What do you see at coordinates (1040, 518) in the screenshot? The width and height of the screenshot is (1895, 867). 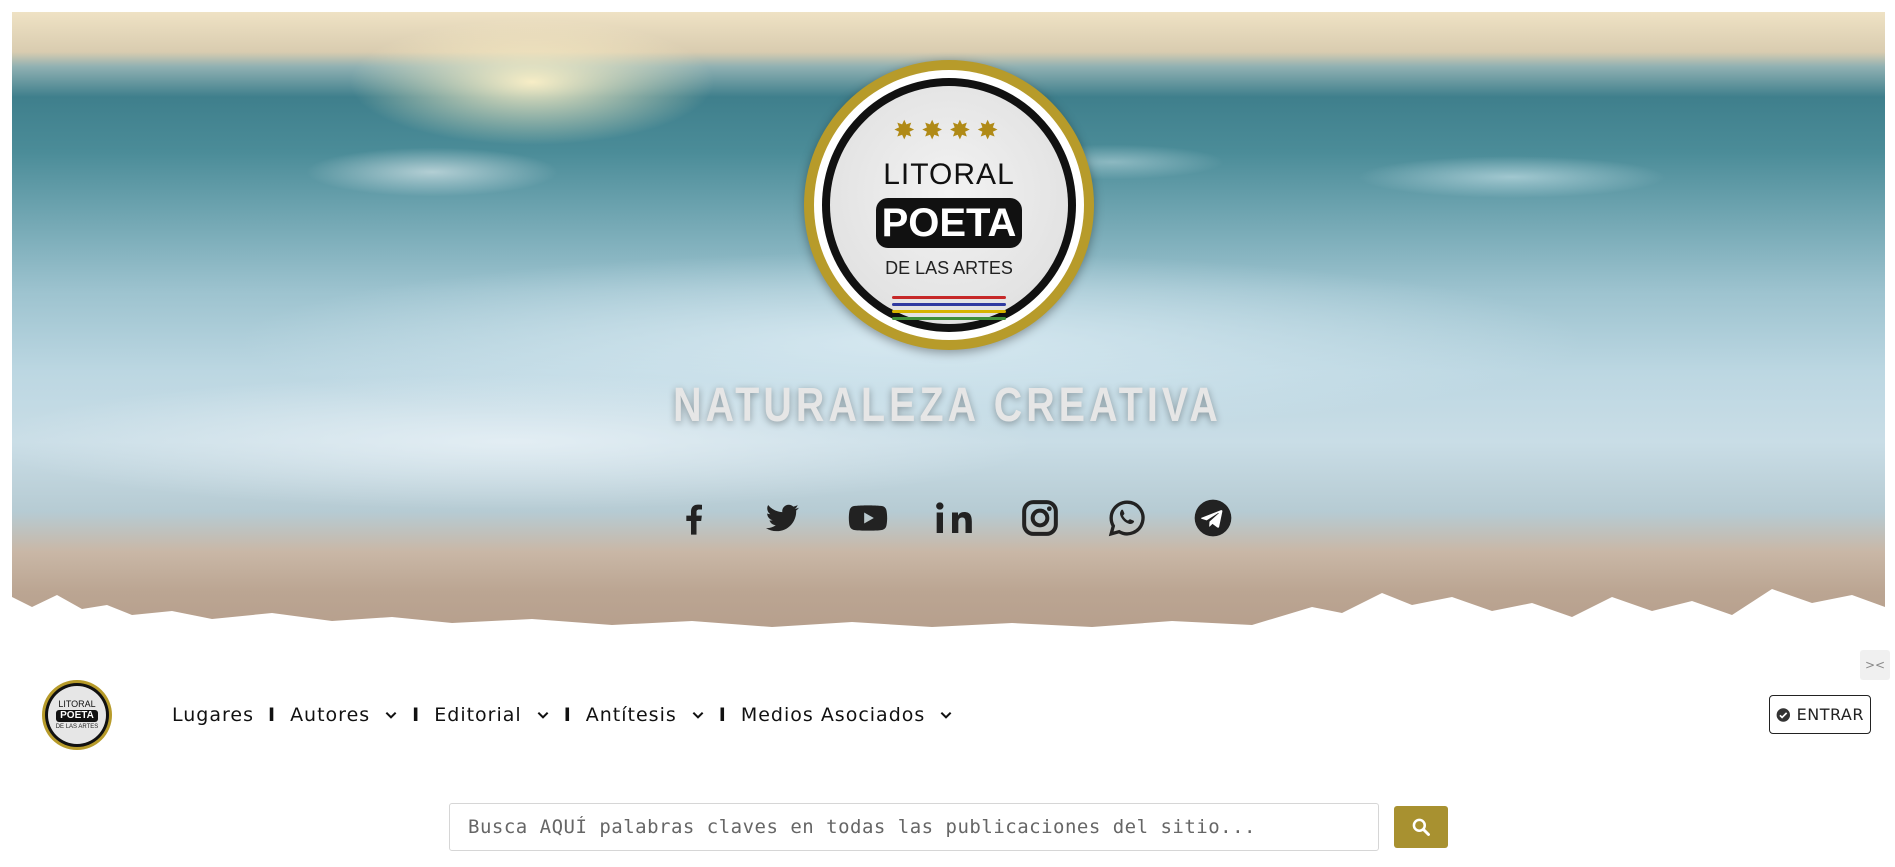 I see `instagram-icon` at bounding box center [1040, 518].